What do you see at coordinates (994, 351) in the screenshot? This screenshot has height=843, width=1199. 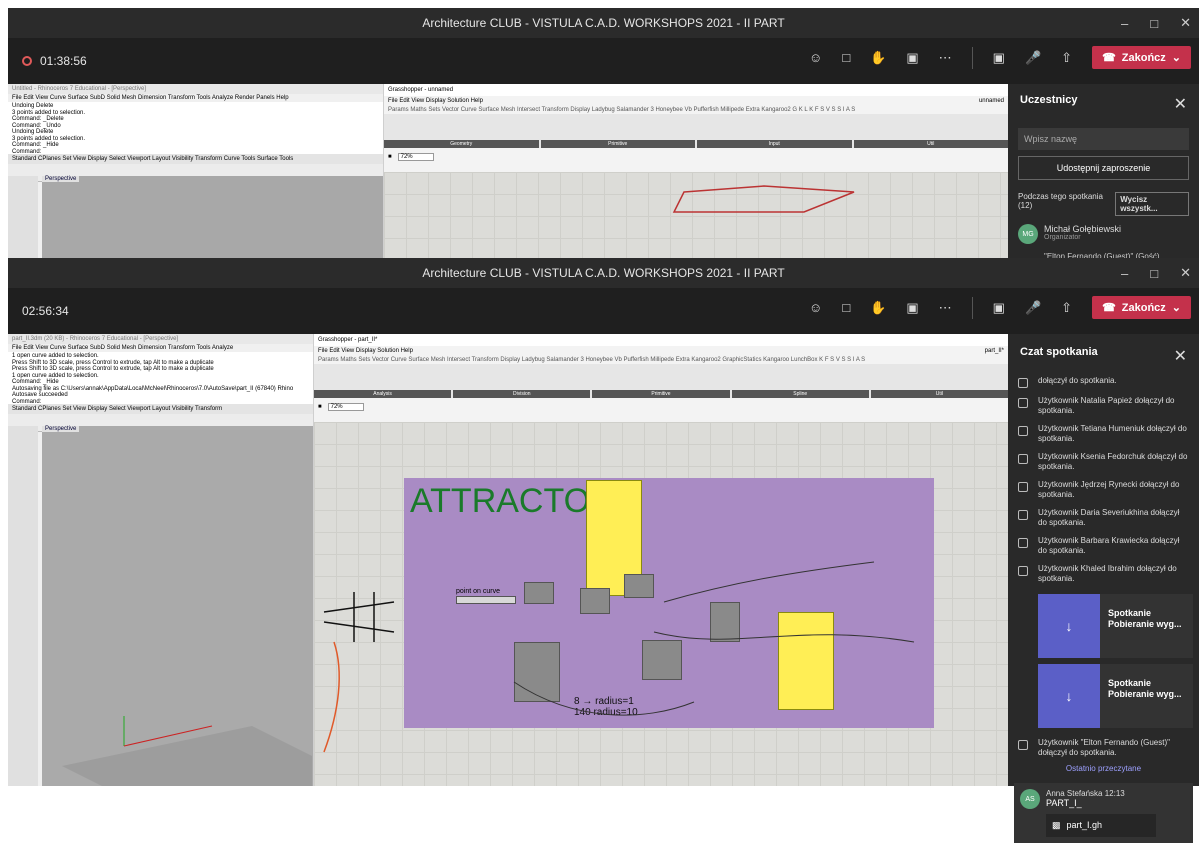 I see `gh-doc-name: part_II*` at bounding box center [994, 351].